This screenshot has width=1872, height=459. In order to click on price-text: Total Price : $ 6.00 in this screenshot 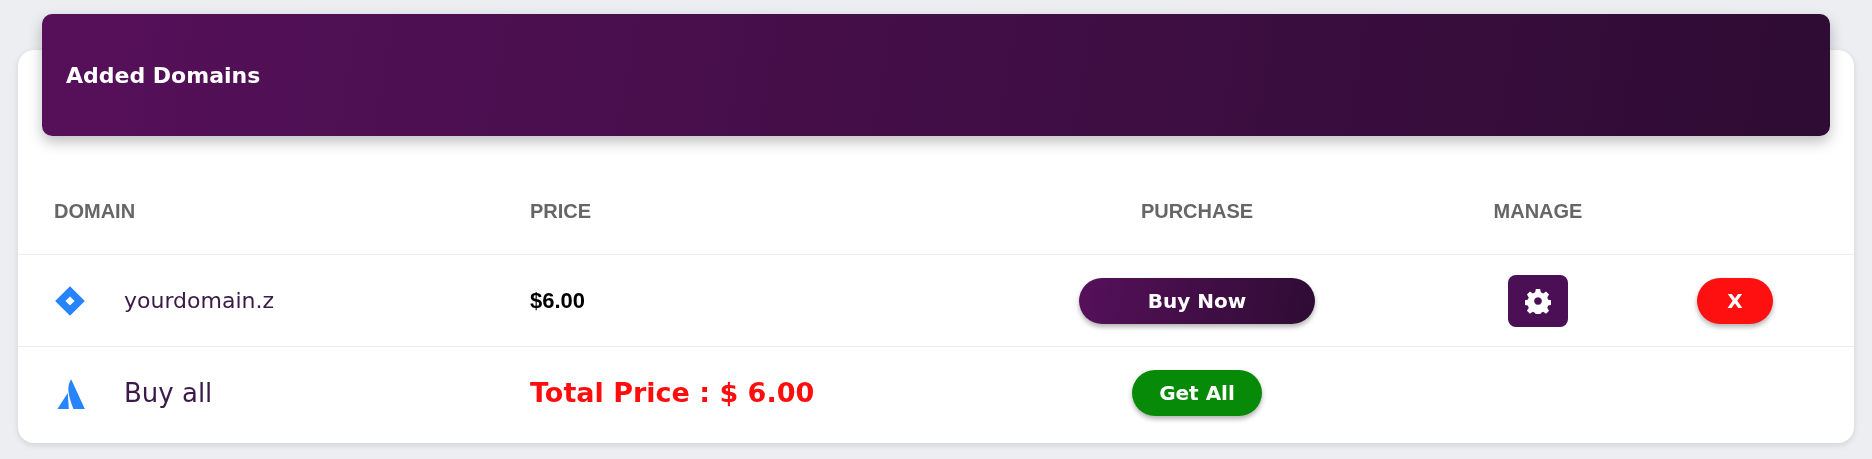, I will do `click(673, 392)`.